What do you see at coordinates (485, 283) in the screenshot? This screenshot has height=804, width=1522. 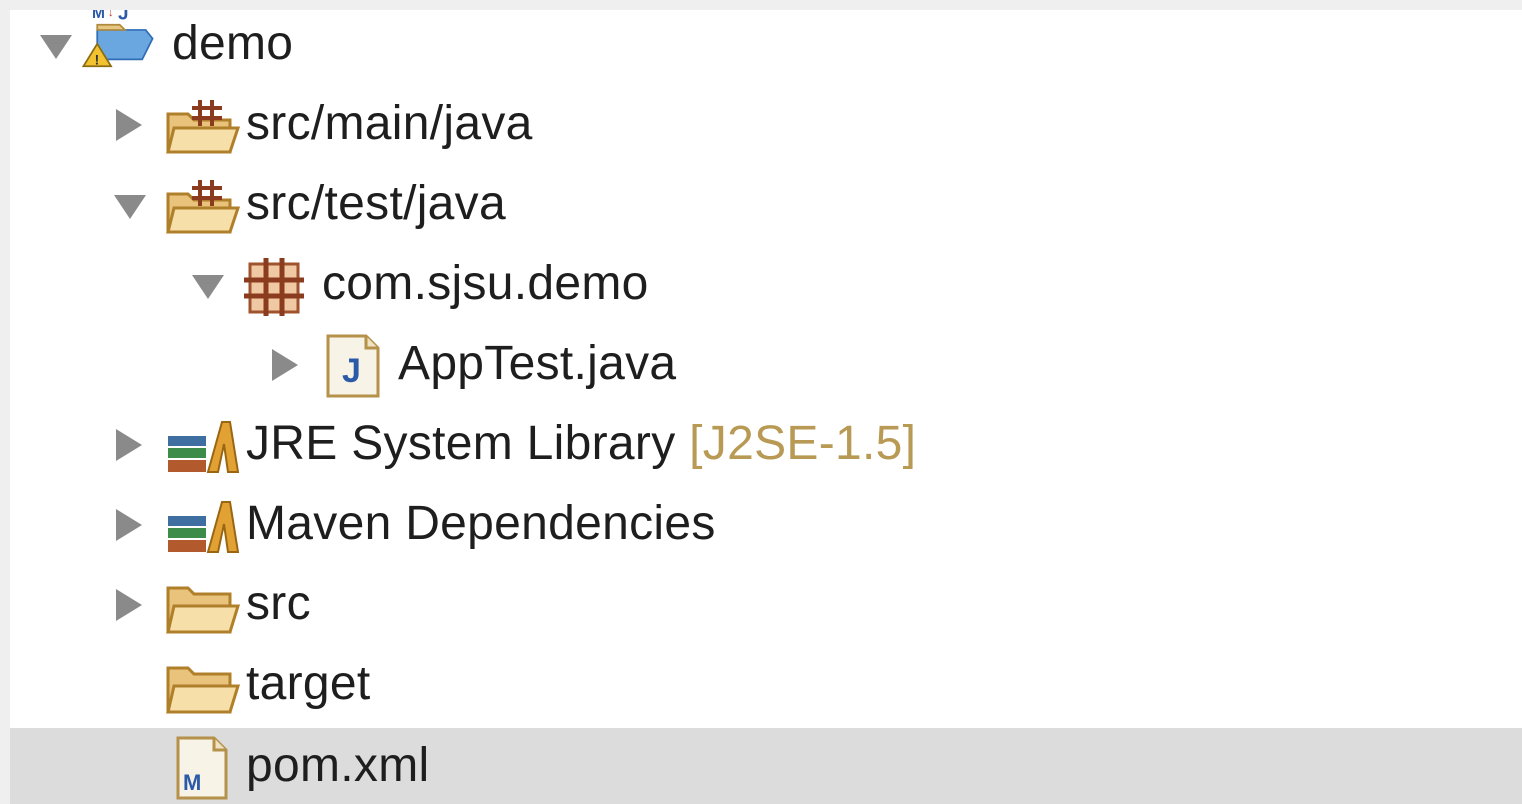 I see `tree-item-label: com.sjsu.demo` at bounding box center [485, 283].